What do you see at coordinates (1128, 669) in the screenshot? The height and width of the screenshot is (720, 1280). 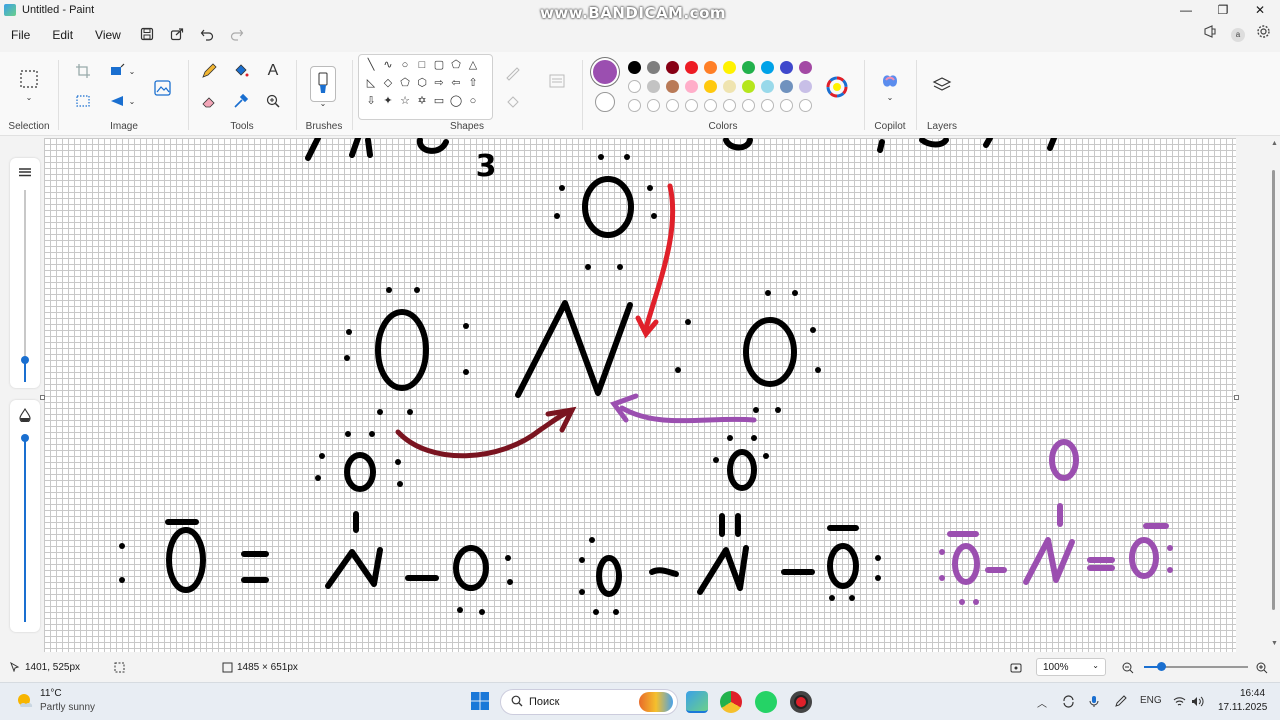 I see `zoom-out-icon` at bounding box center [1128, 669].